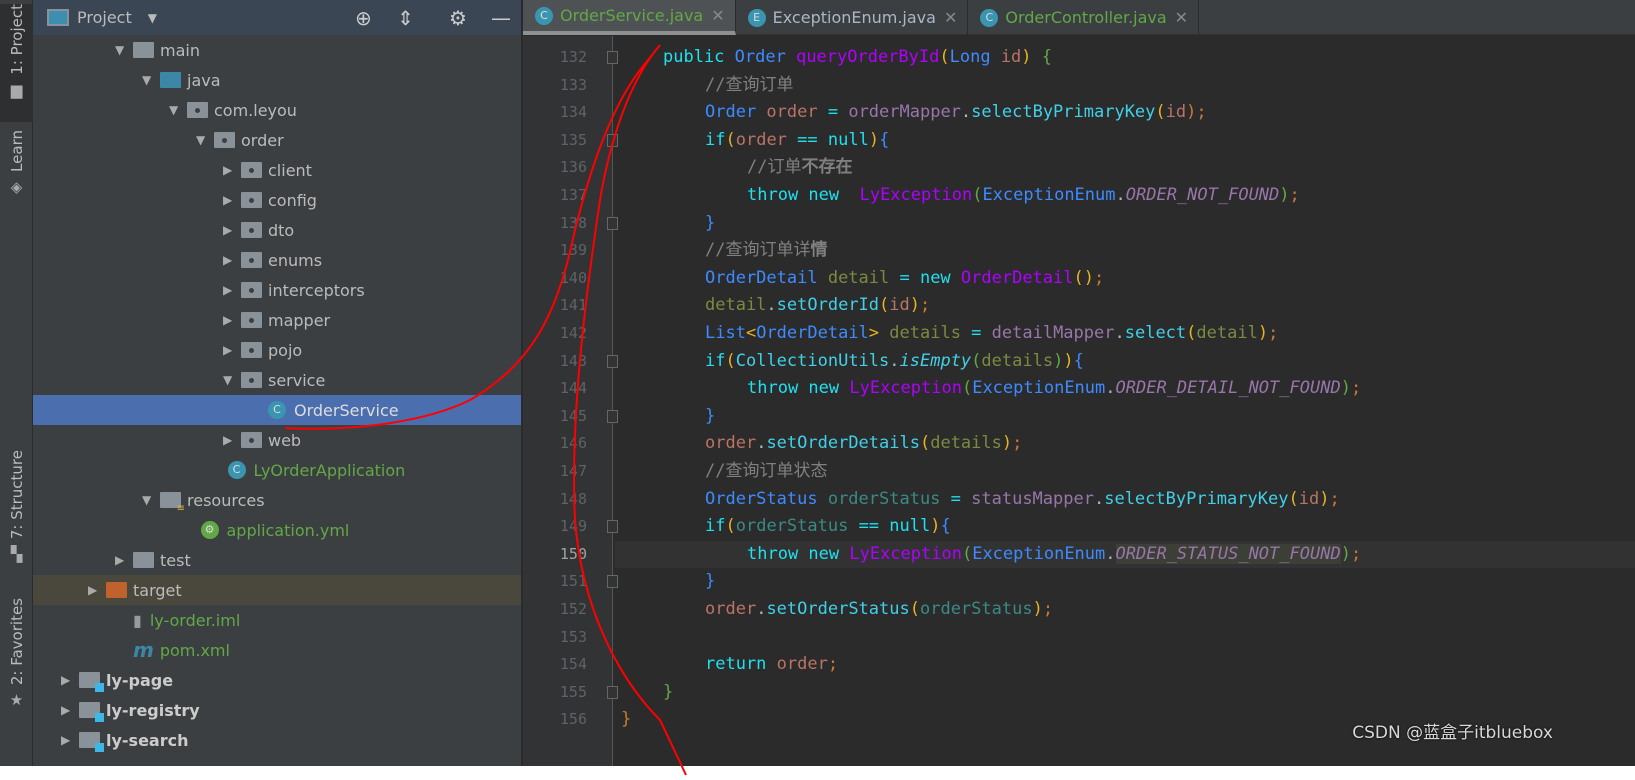 The width and height of the screenshot is (1635, 780). I want to click on editor-tab: E ExceptionEnum.java ✕, so click(852, 17).